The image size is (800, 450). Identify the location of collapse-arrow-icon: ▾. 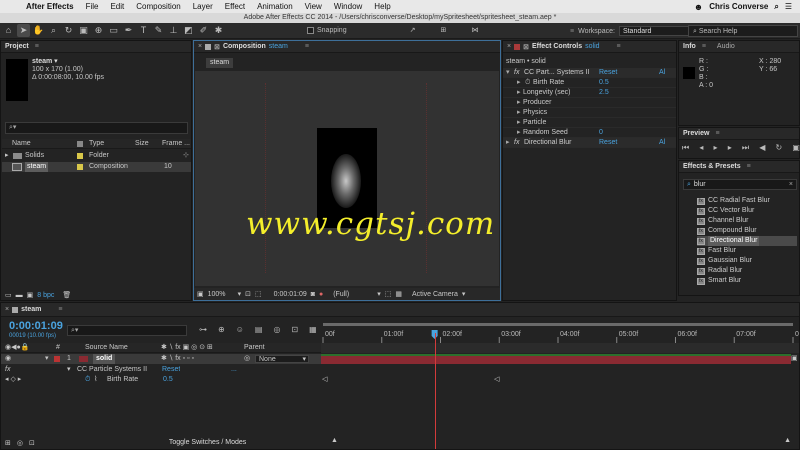
(508, 73).